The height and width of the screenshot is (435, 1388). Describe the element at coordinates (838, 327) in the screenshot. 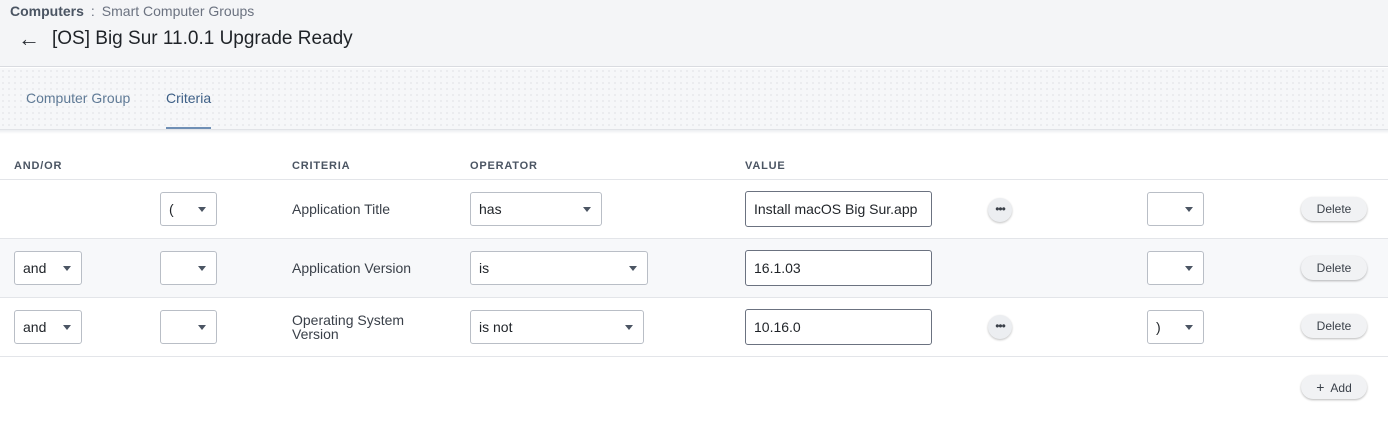

I see `value-field: 10.16.0` at that location.